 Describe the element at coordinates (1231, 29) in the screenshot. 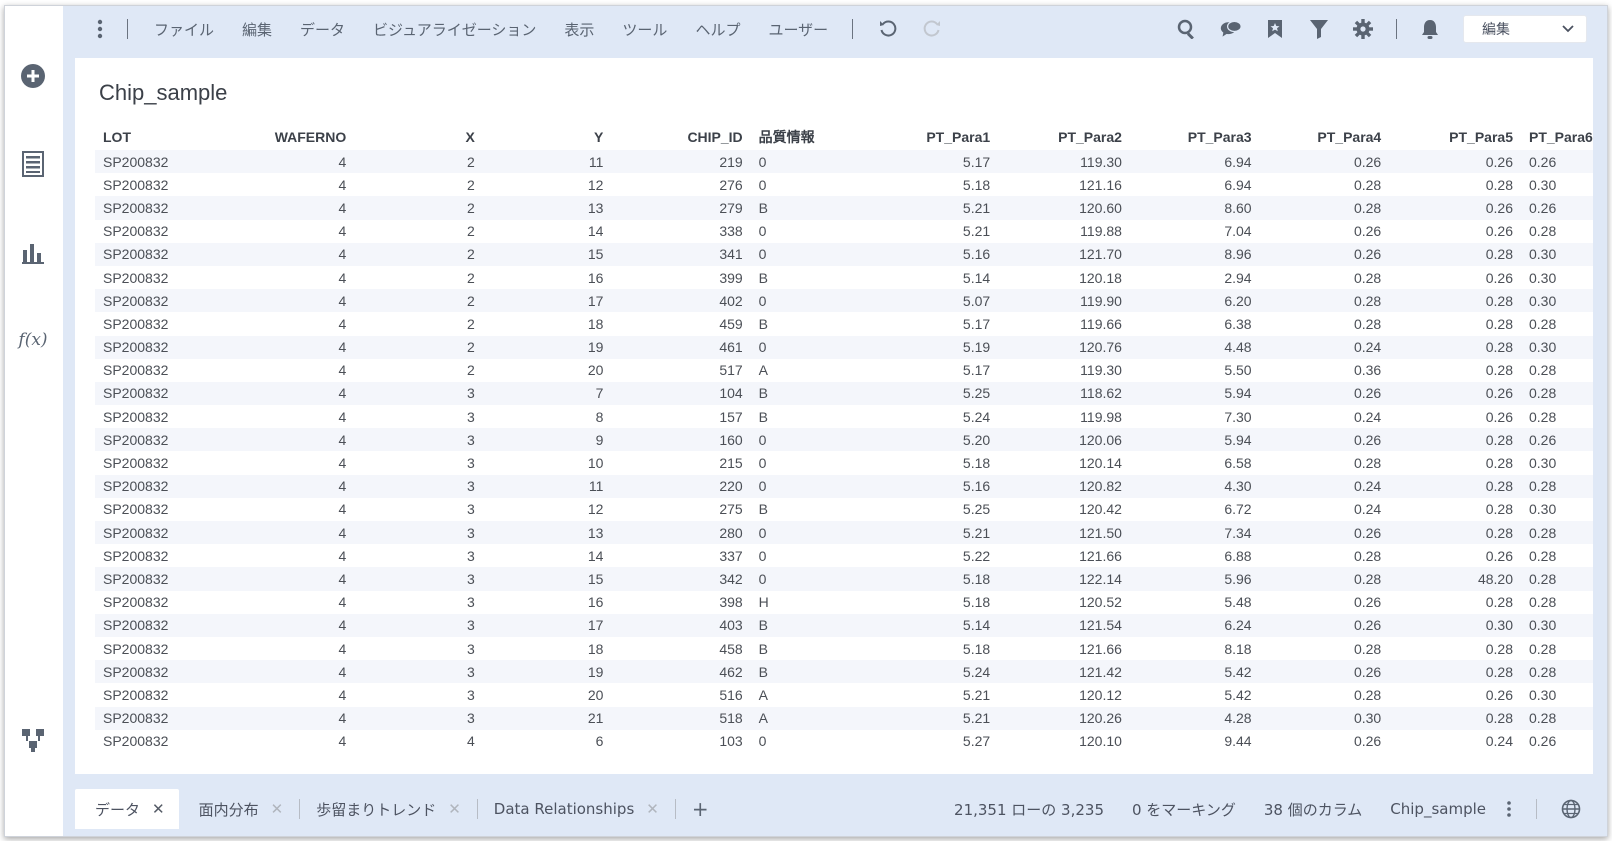

I see `comments-icon` at that location.